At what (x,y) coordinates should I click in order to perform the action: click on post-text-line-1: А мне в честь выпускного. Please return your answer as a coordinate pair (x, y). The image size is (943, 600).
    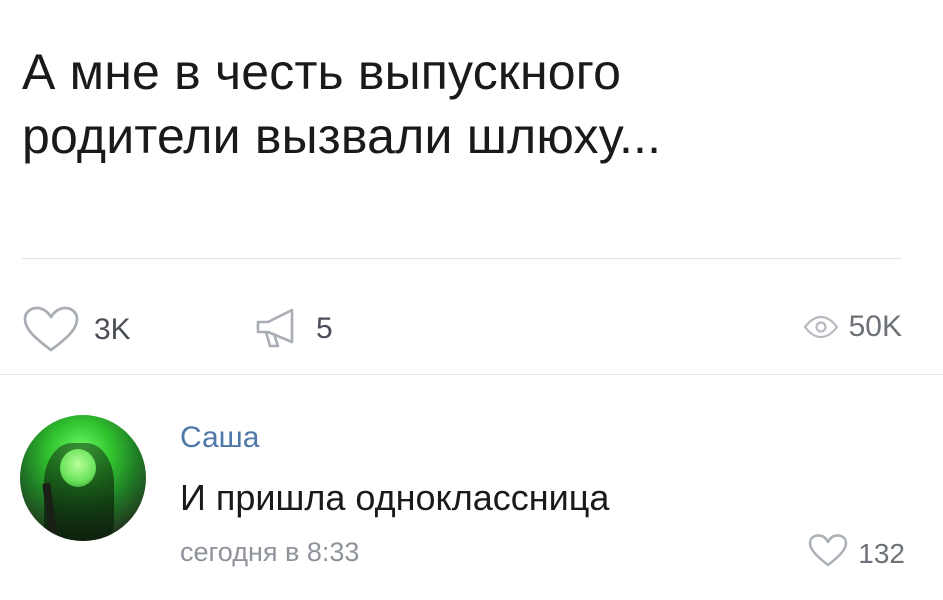
    Looking at the image, I should click on (322, 72).